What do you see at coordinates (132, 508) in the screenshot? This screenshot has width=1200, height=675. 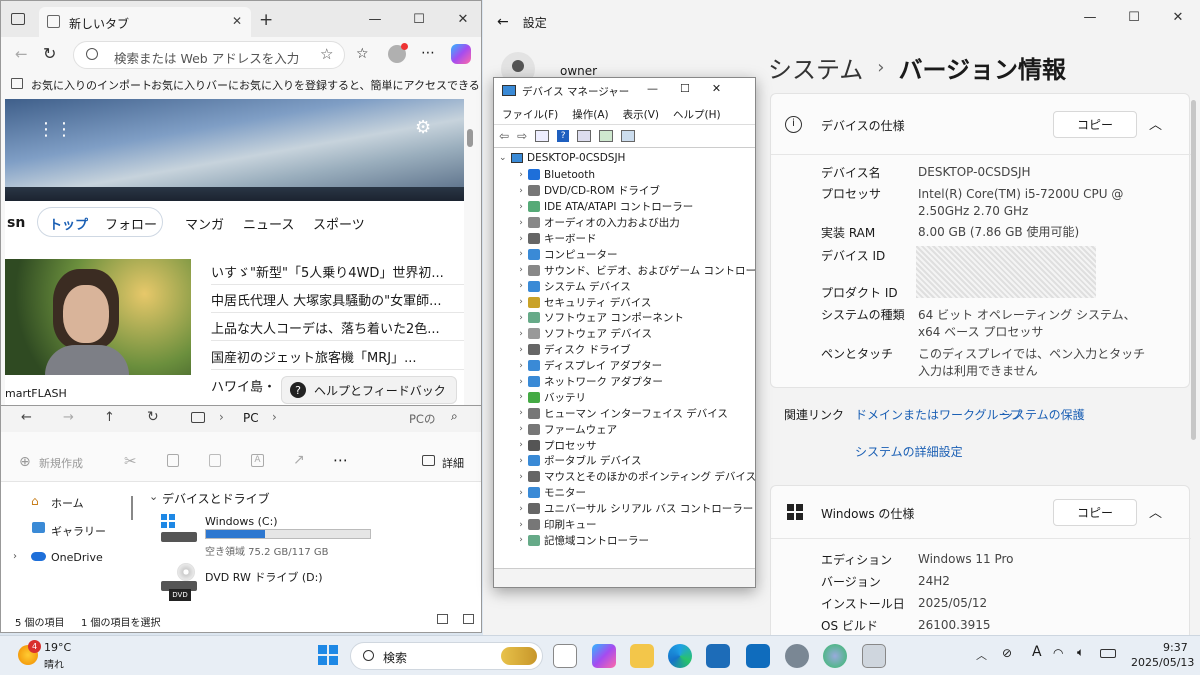 I see `sidebar-scrollbar` at bounding box center [132, 508].